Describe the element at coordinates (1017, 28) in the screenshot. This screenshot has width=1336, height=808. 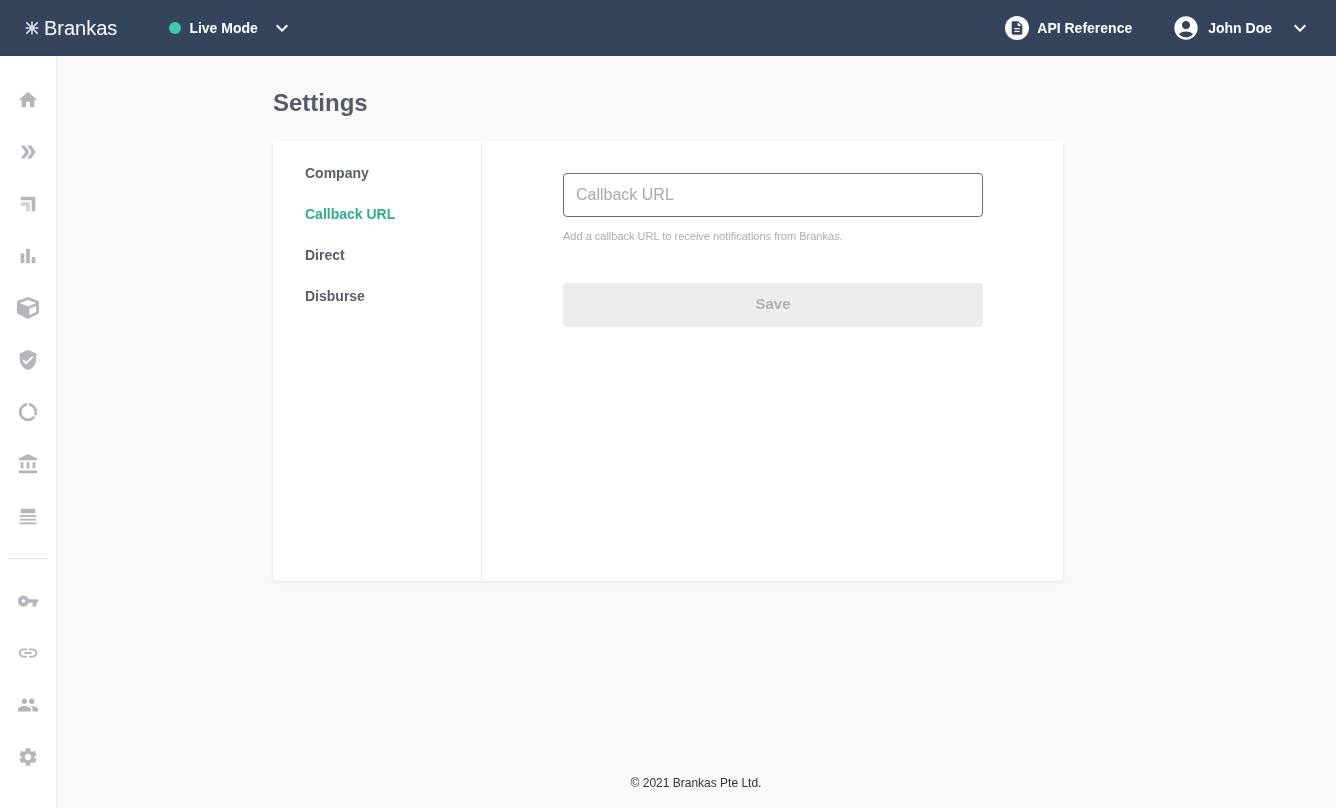
I see `document-icon` at that location.